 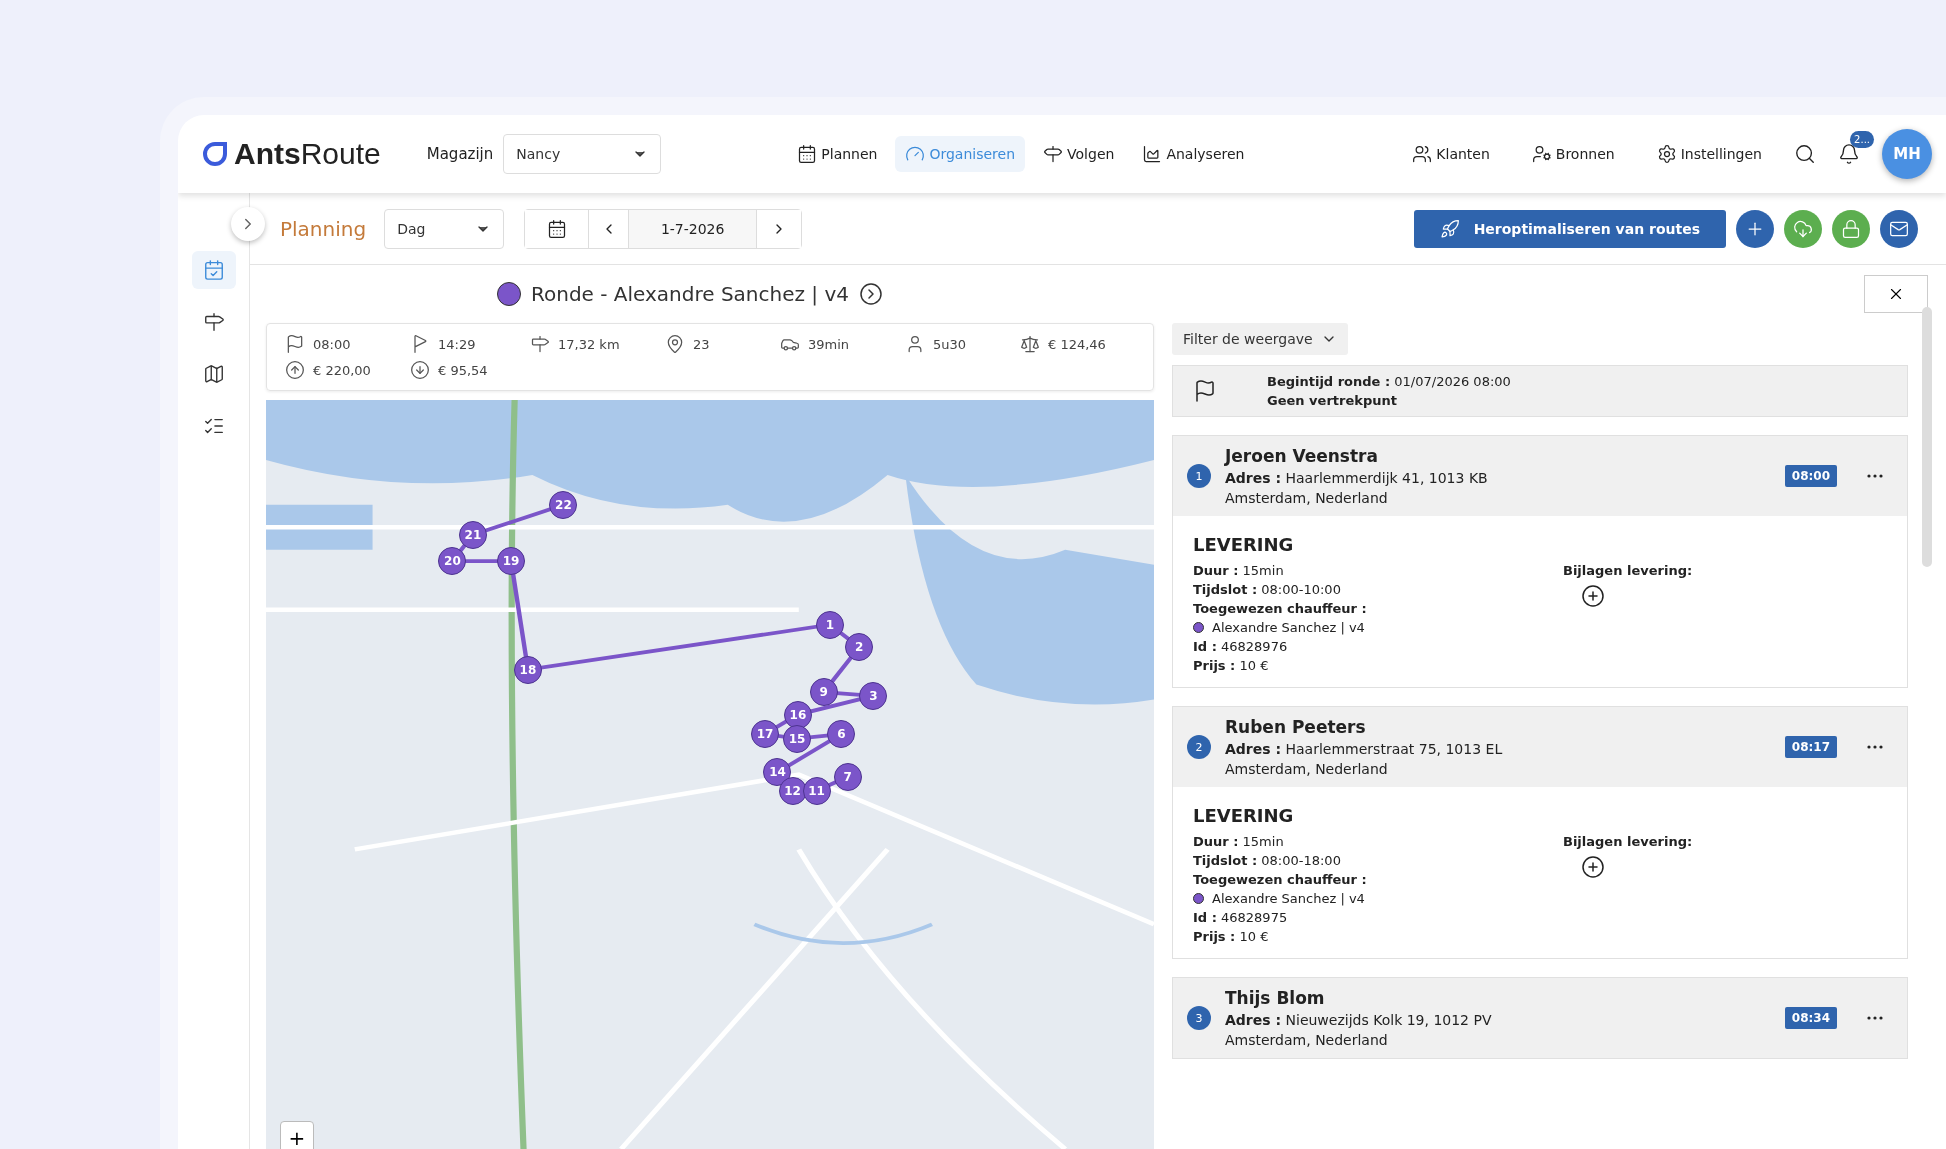 What do you see at coordinates (332, 344) in the screenshot?
I see `stat-value: 08:00` at bounding box center [332, 344].